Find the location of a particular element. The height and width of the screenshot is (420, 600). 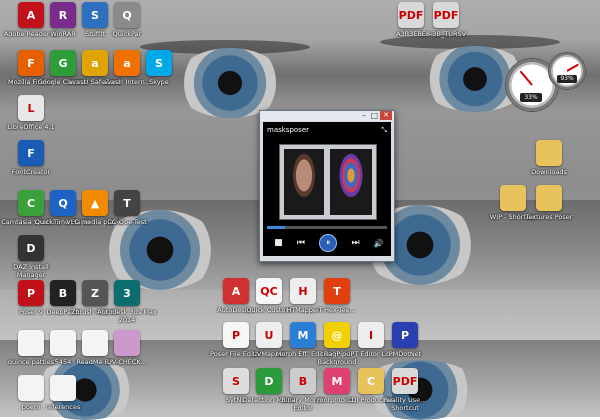

desktop-icon-label: references is located at coordinates (63, 407).